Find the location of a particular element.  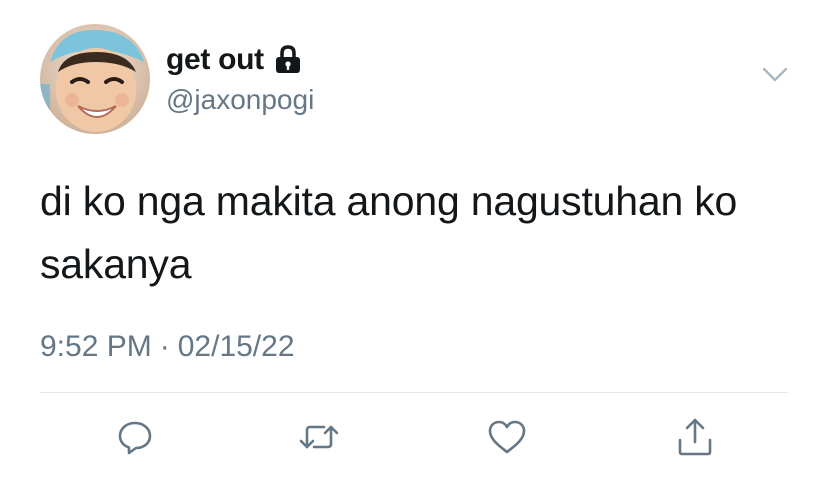

chevron-down-icon is located at coordinates (775, 75).